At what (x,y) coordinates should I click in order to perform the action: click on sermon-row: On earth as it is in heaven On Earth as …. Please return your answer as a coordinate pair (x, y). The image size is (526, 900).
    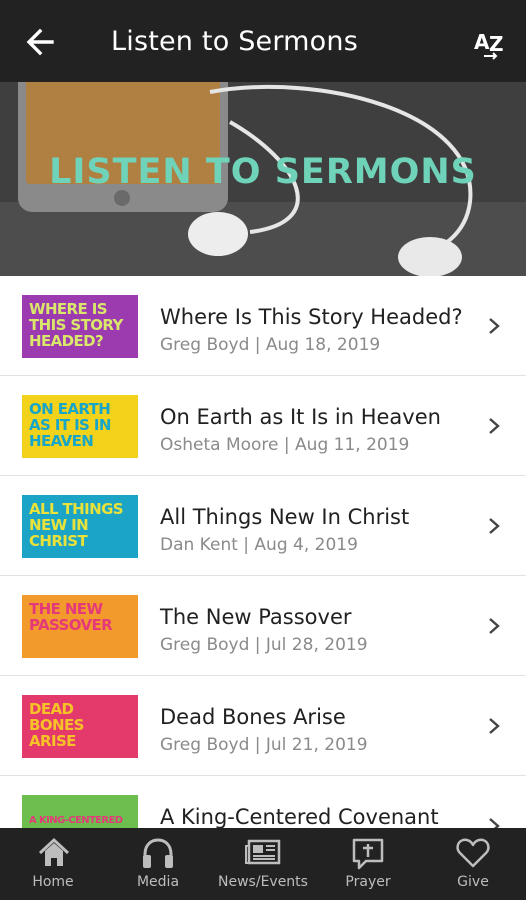
    Looking at the image, I should click on (263, 426).